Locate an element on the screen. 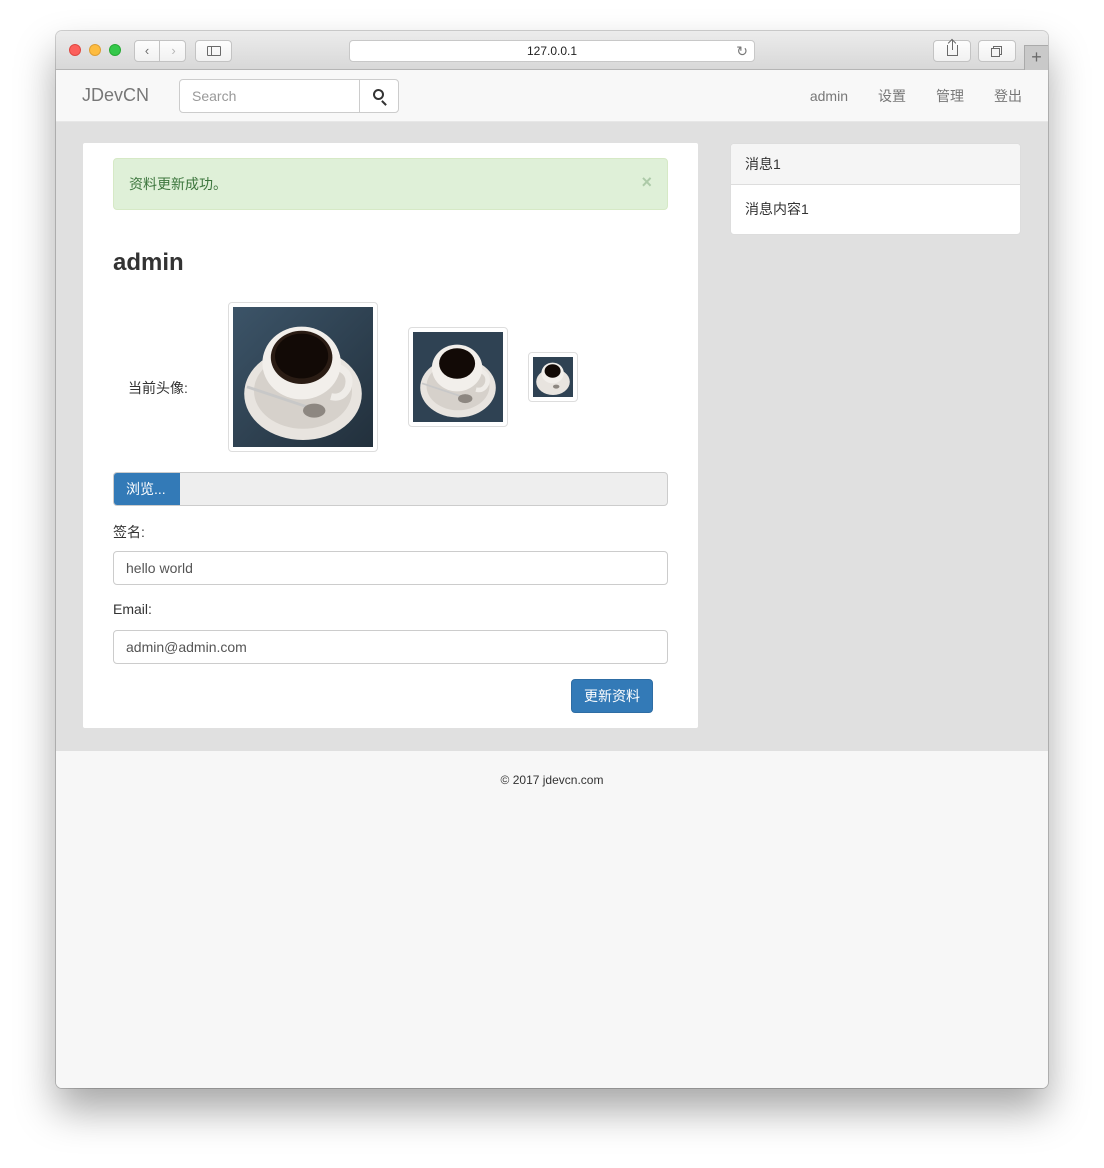  message-title: 消息1 is located at coordinates (875, 164).